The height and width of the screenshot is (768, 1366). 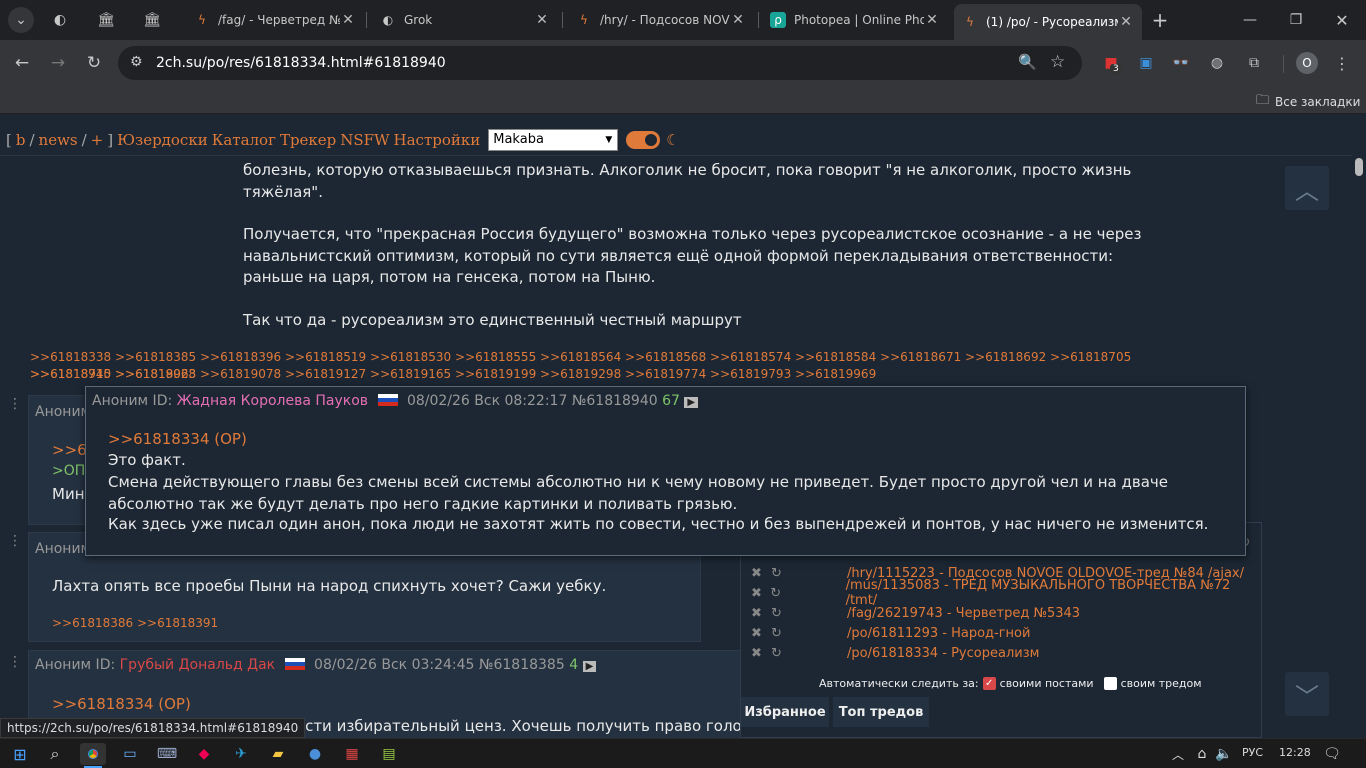 What do you see at coordinates (661, 20) in the screenshot?
I see `tab-hry: ϟ /hry/ - Подсосов NOVOE ✕` at bounding box center [661, 20].